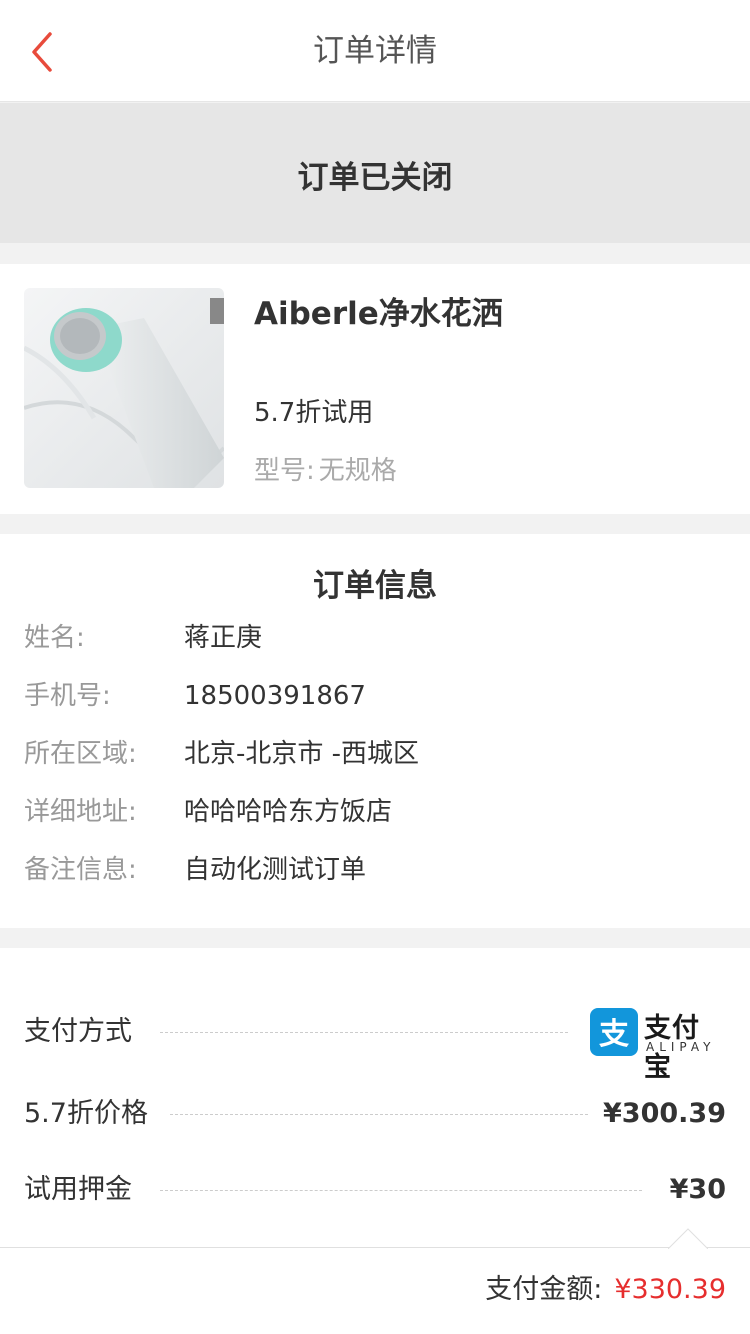  What do you see at coordinates (375, 586) in the screenshot?
I see `order-info-title: 订单信息` at bounding box center [375, 586].